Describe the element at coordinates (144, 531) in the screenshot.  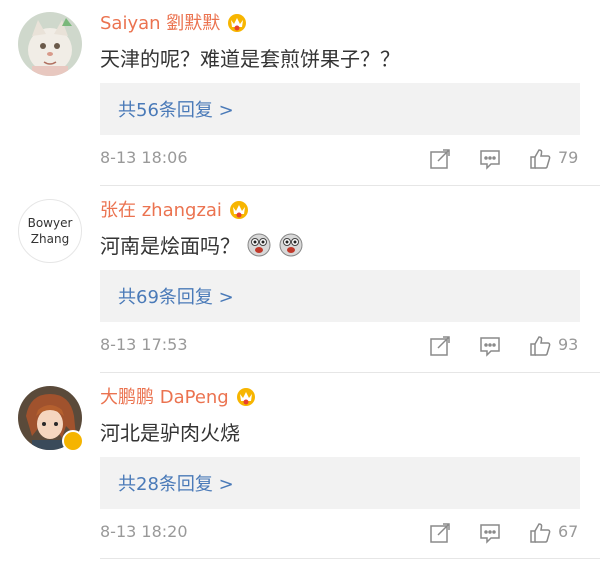
I see `timestamp: 8-13 18:20` at that location.